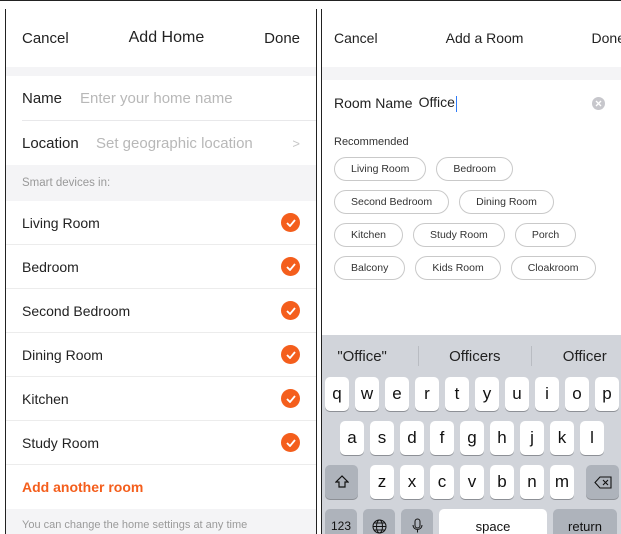 The image size is (621, 534). Describe the element at coordinates (190, 98) in the screenshot. I see `home-name-input: Enter your home name` at that location.